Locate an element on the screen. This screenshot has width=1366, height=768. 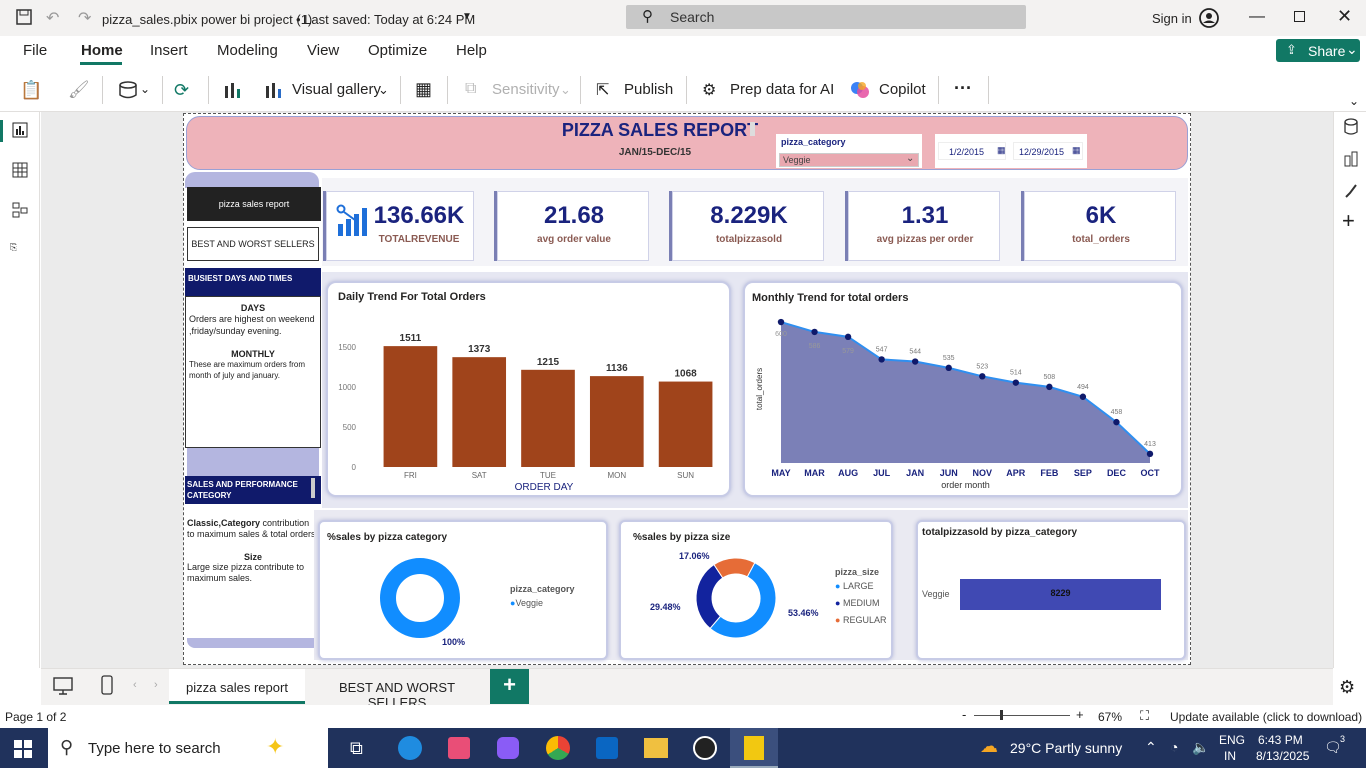
refresh-icon: ⟳ is located at coordinates (181, 90).